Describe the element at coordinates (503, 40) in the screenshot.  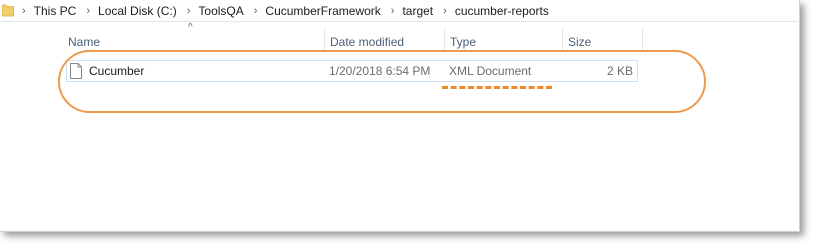
I see `column-header-type: Type` at that location.